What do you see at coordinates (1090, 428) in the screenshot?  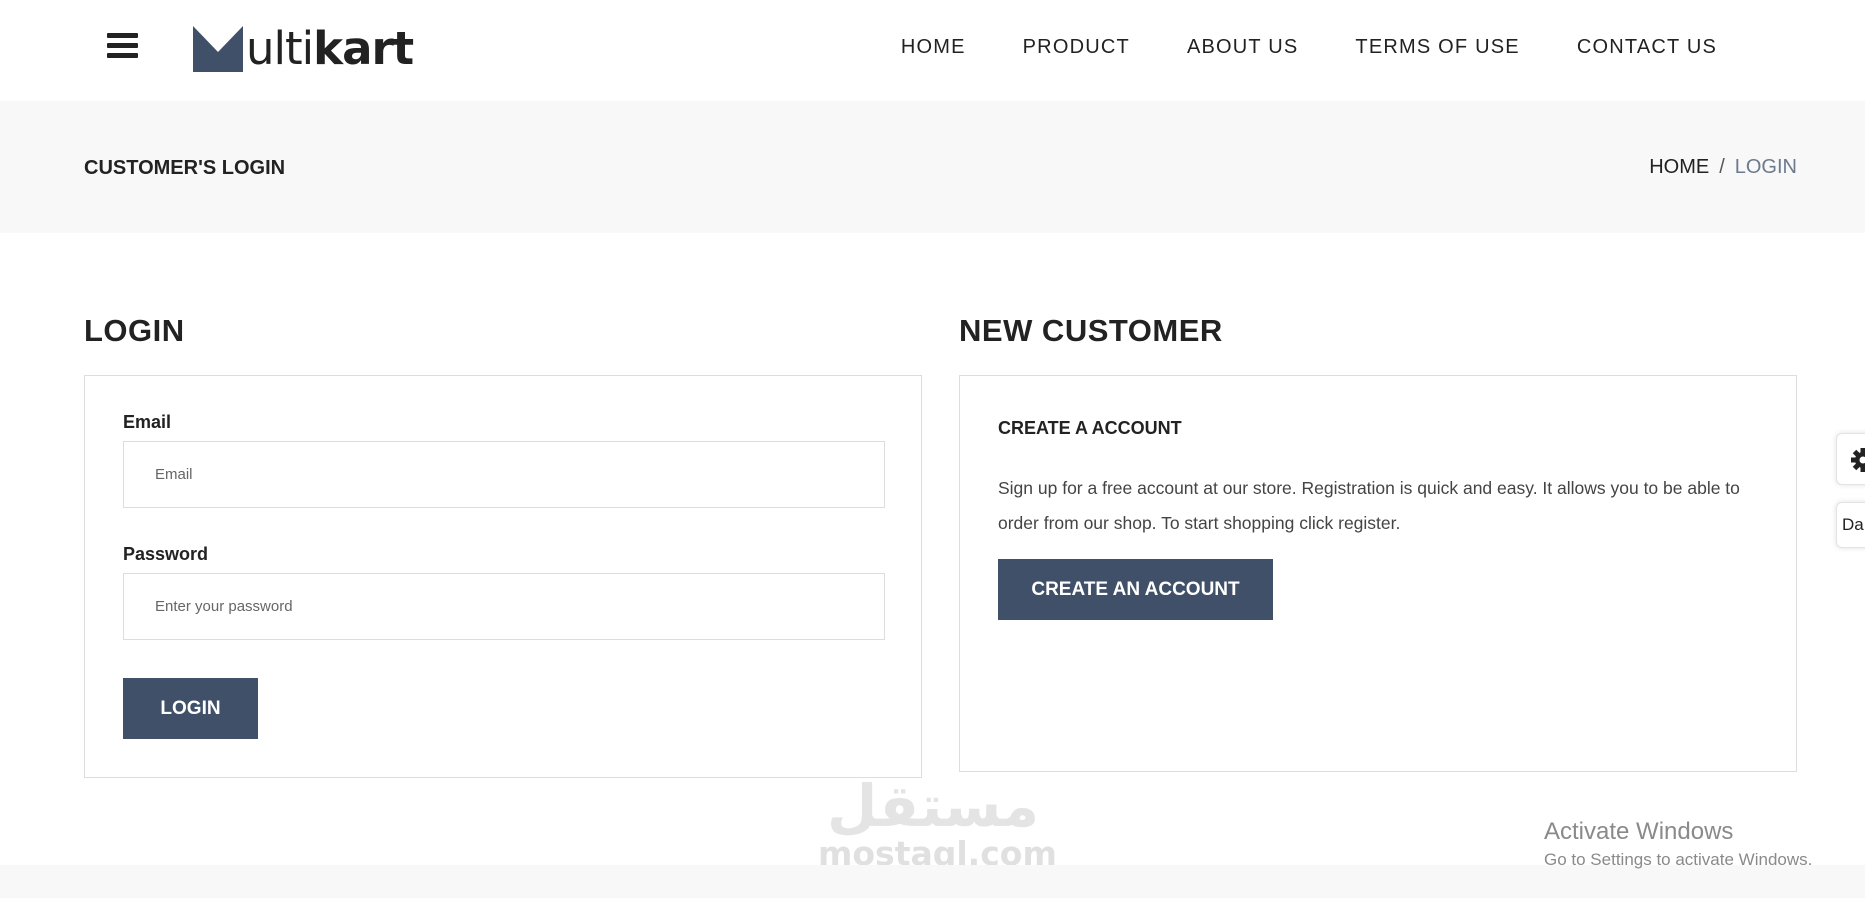 I see `create-account-subheading: CREATE A ACCOUNT` at bounding box center [1090, 428].